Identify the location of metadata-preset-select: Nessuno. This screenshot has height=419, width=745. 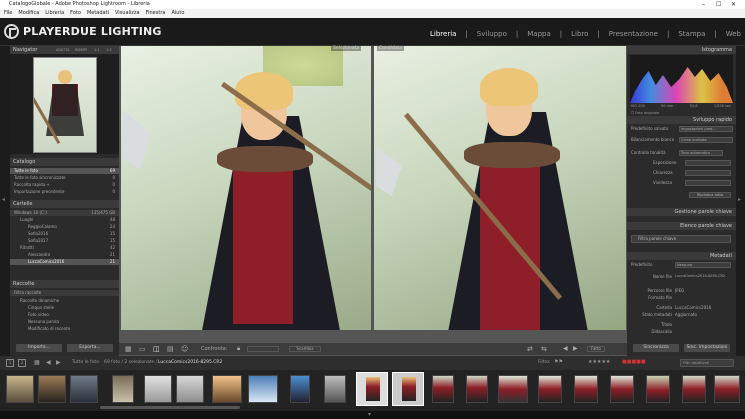
(703, 265).